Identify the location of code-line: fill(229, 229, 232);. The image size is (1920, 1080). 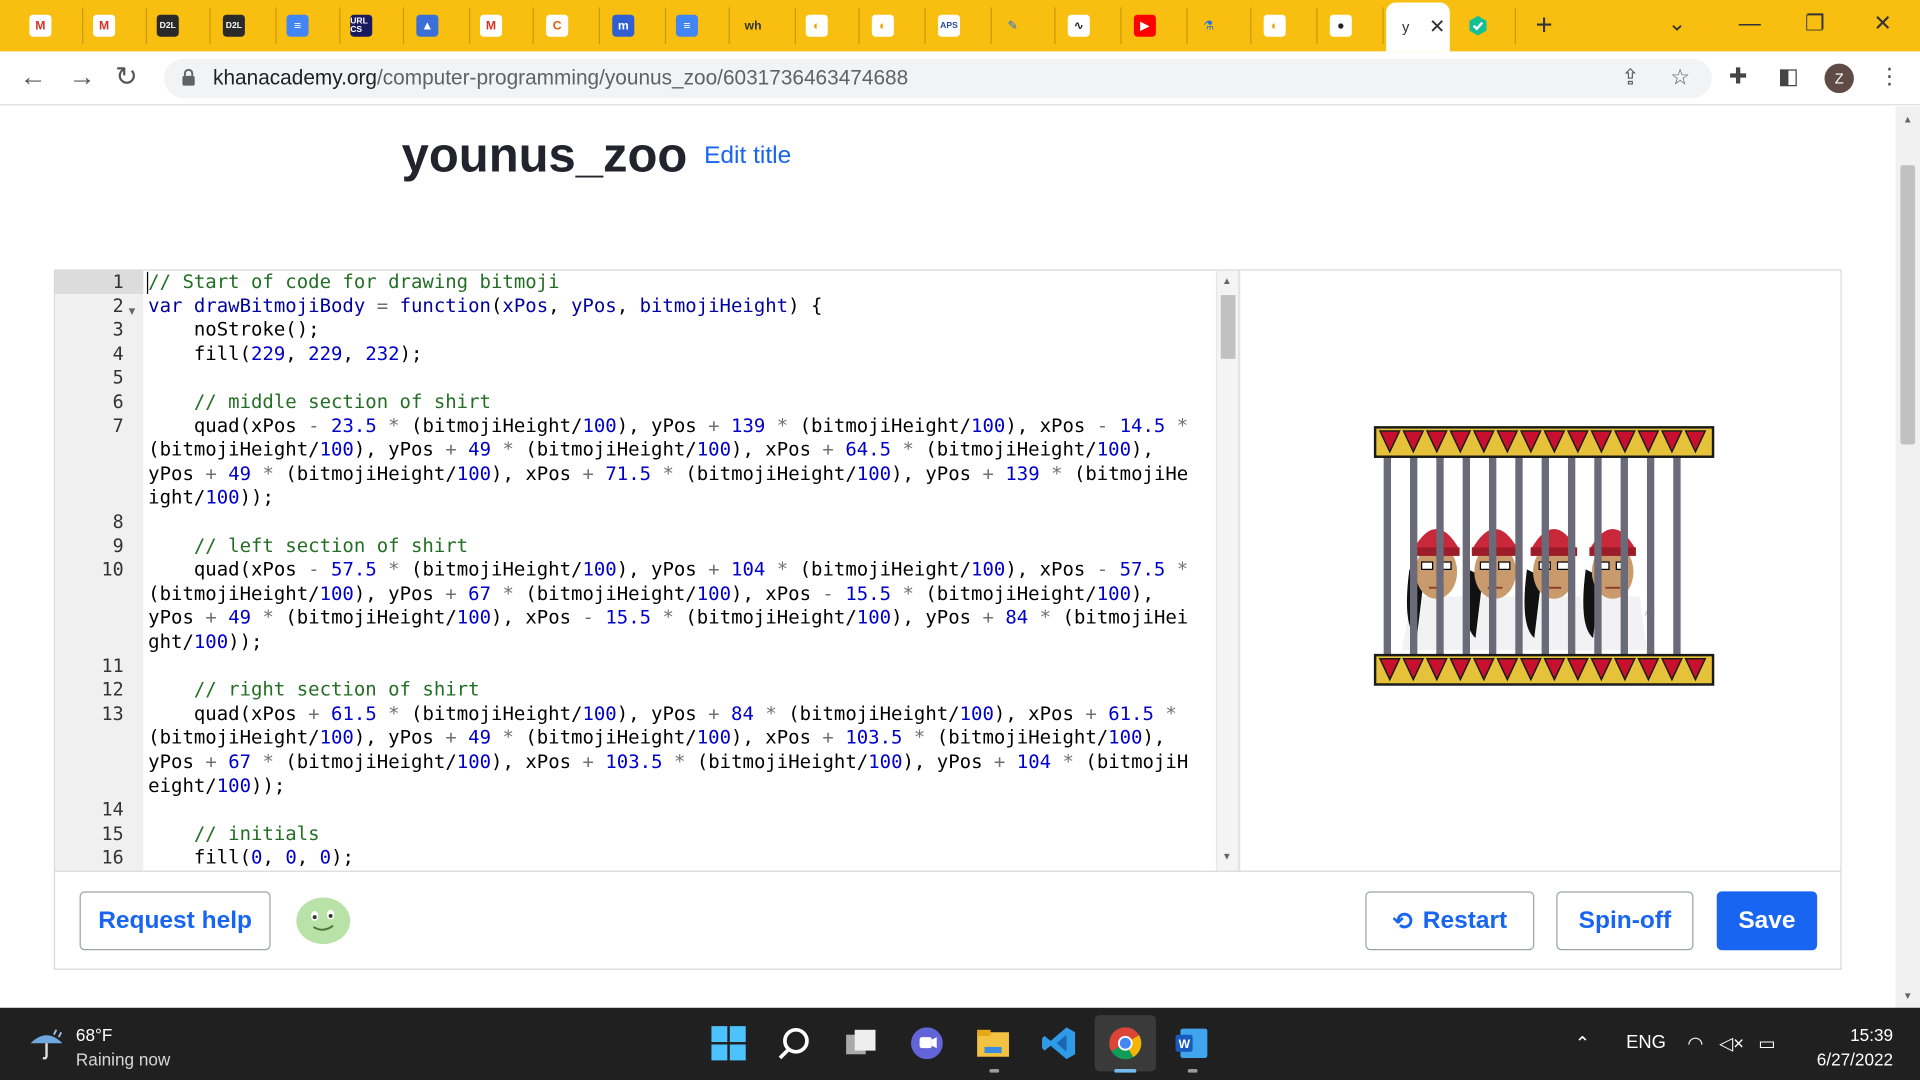
(285, 355).